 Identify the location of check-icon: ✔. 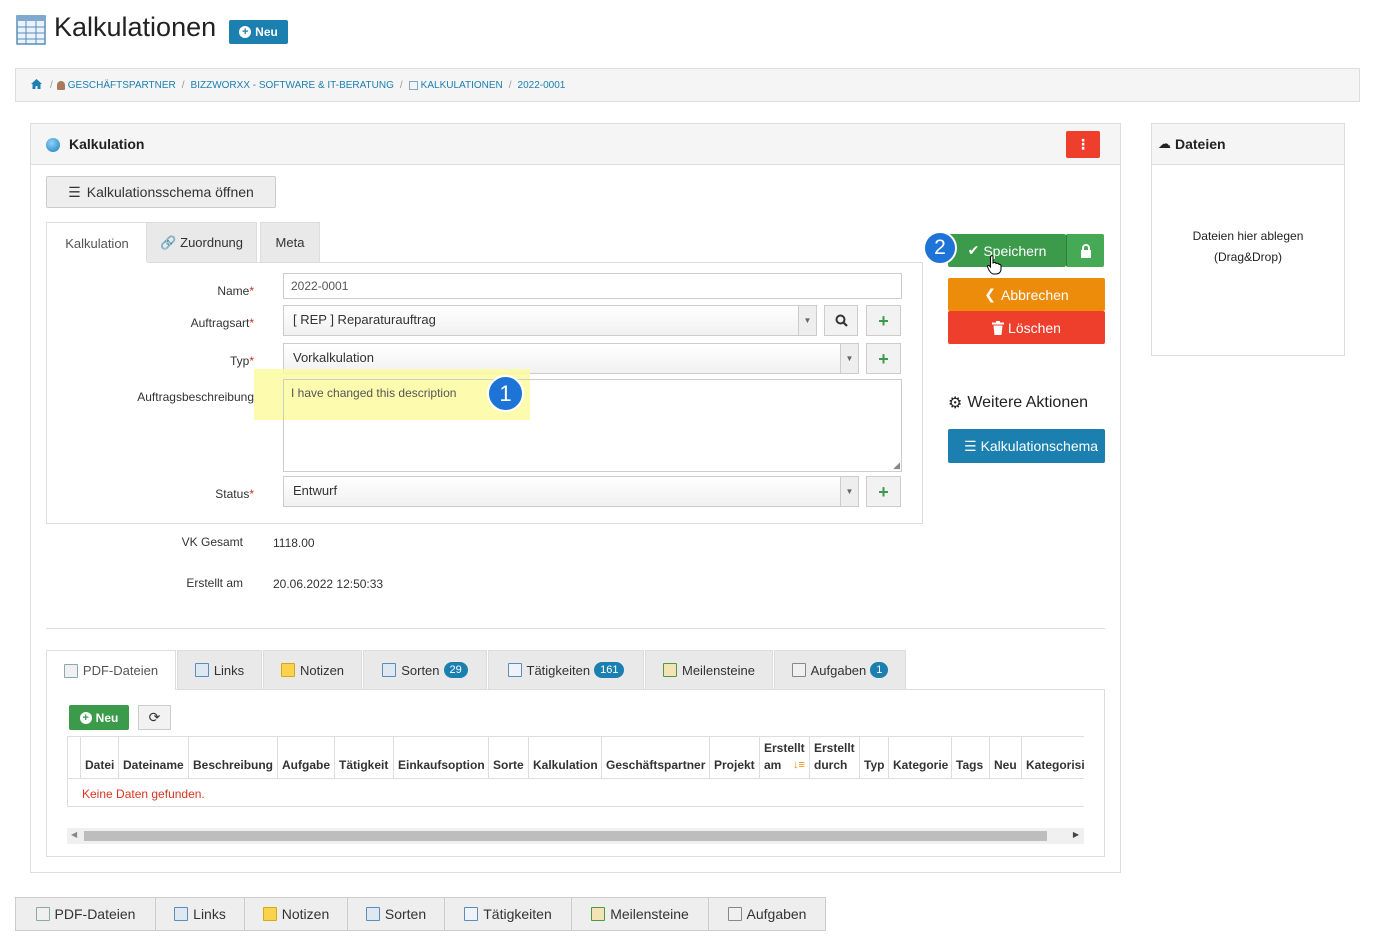
(973, 250).